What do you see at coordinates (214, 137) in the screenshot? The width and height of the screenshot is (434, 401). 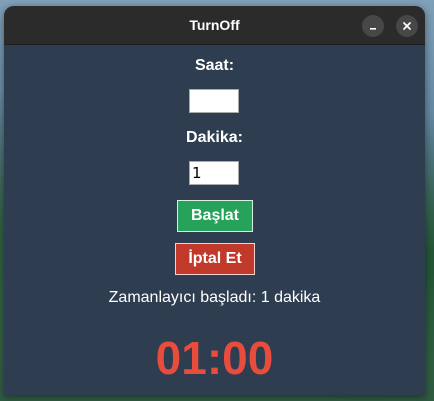 I see `minute-label: Dakika:` at bounding box center [214, 137].